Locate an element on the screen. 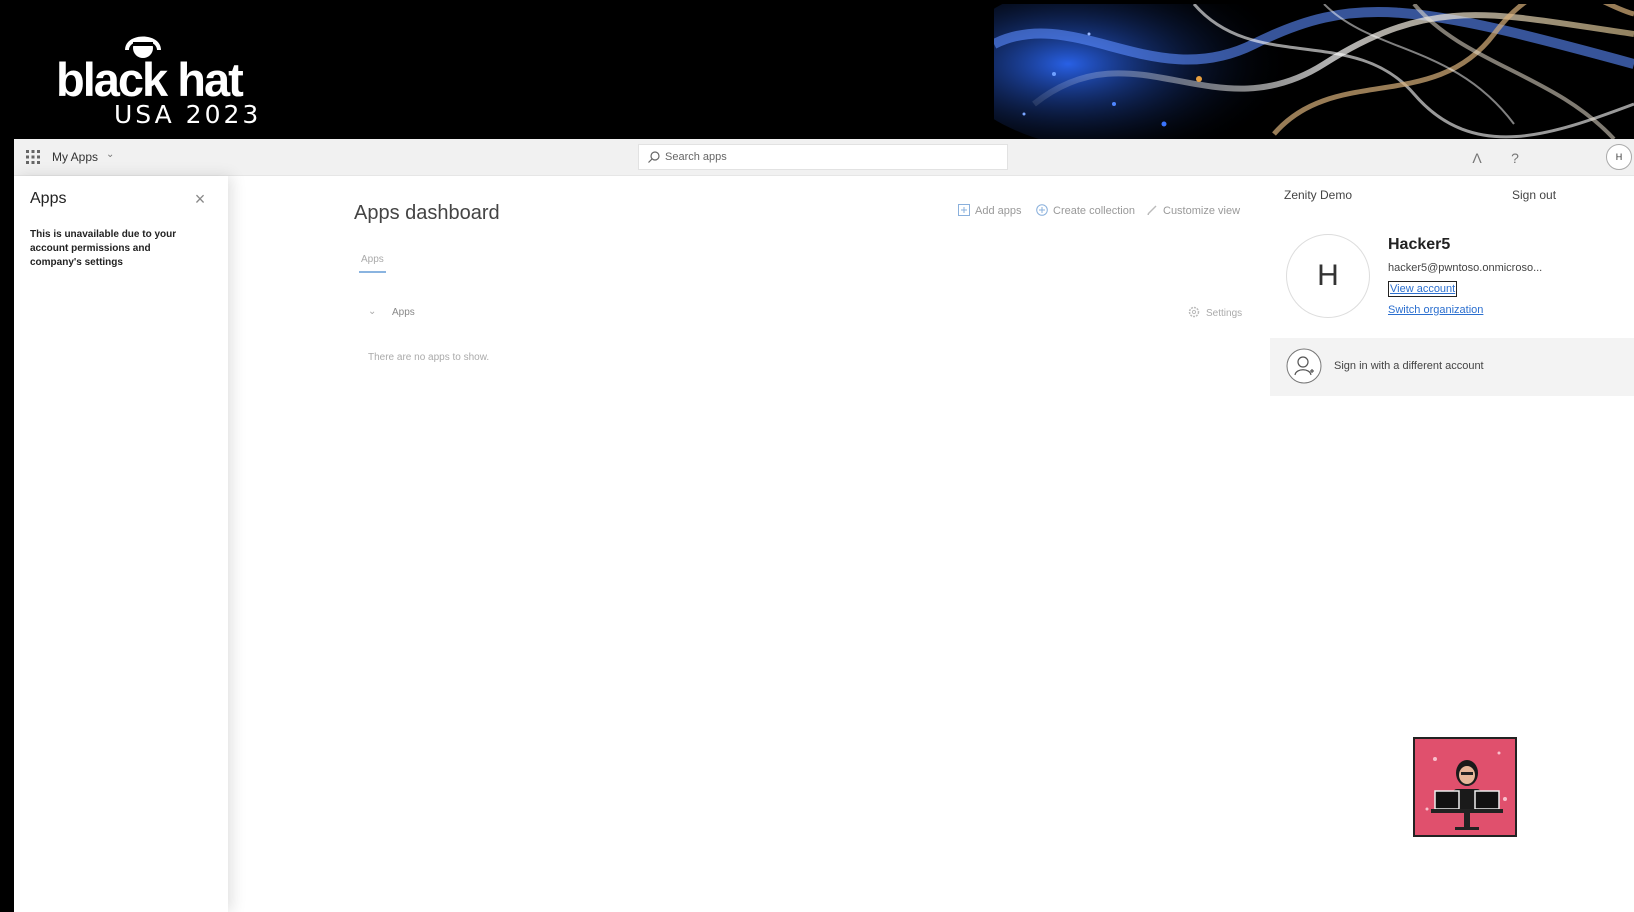 This screenshot has height=912, width=1634. search-box is located at coordinates (823, 157).